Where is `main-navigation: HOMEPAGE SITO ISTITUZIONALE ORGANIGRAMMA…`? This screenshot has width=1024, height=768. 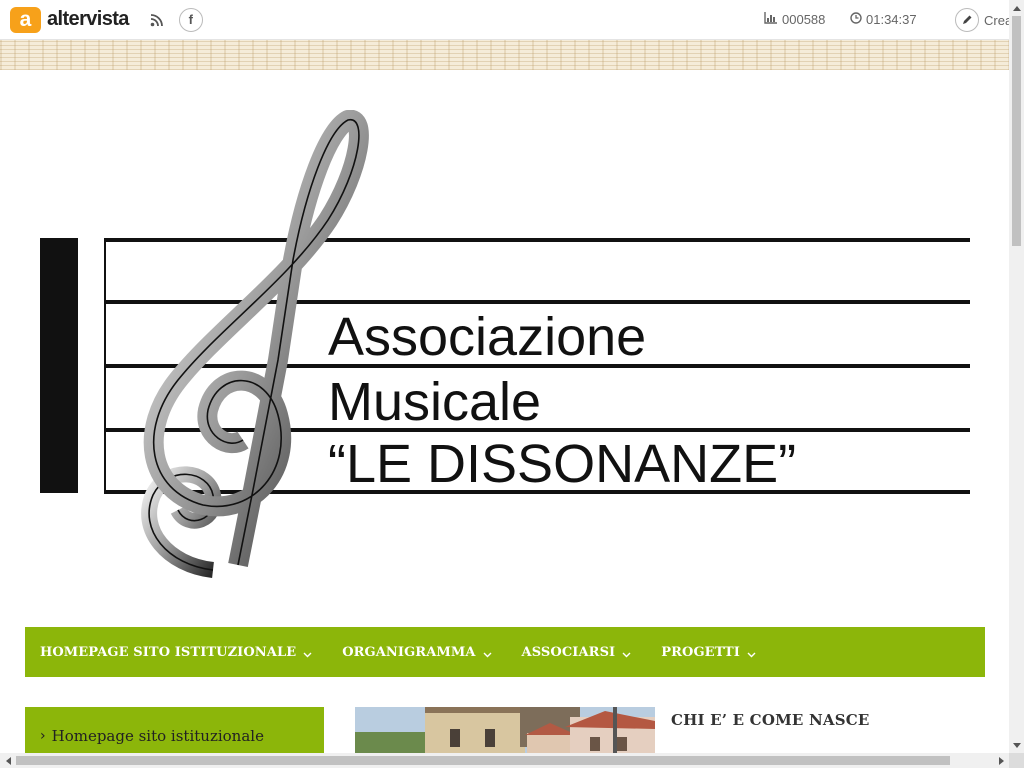
main-navigation: HOMEPAGE SITO ISTITUZIONALE ORGANIGRAMMA… is located at coordinates (505, 652).